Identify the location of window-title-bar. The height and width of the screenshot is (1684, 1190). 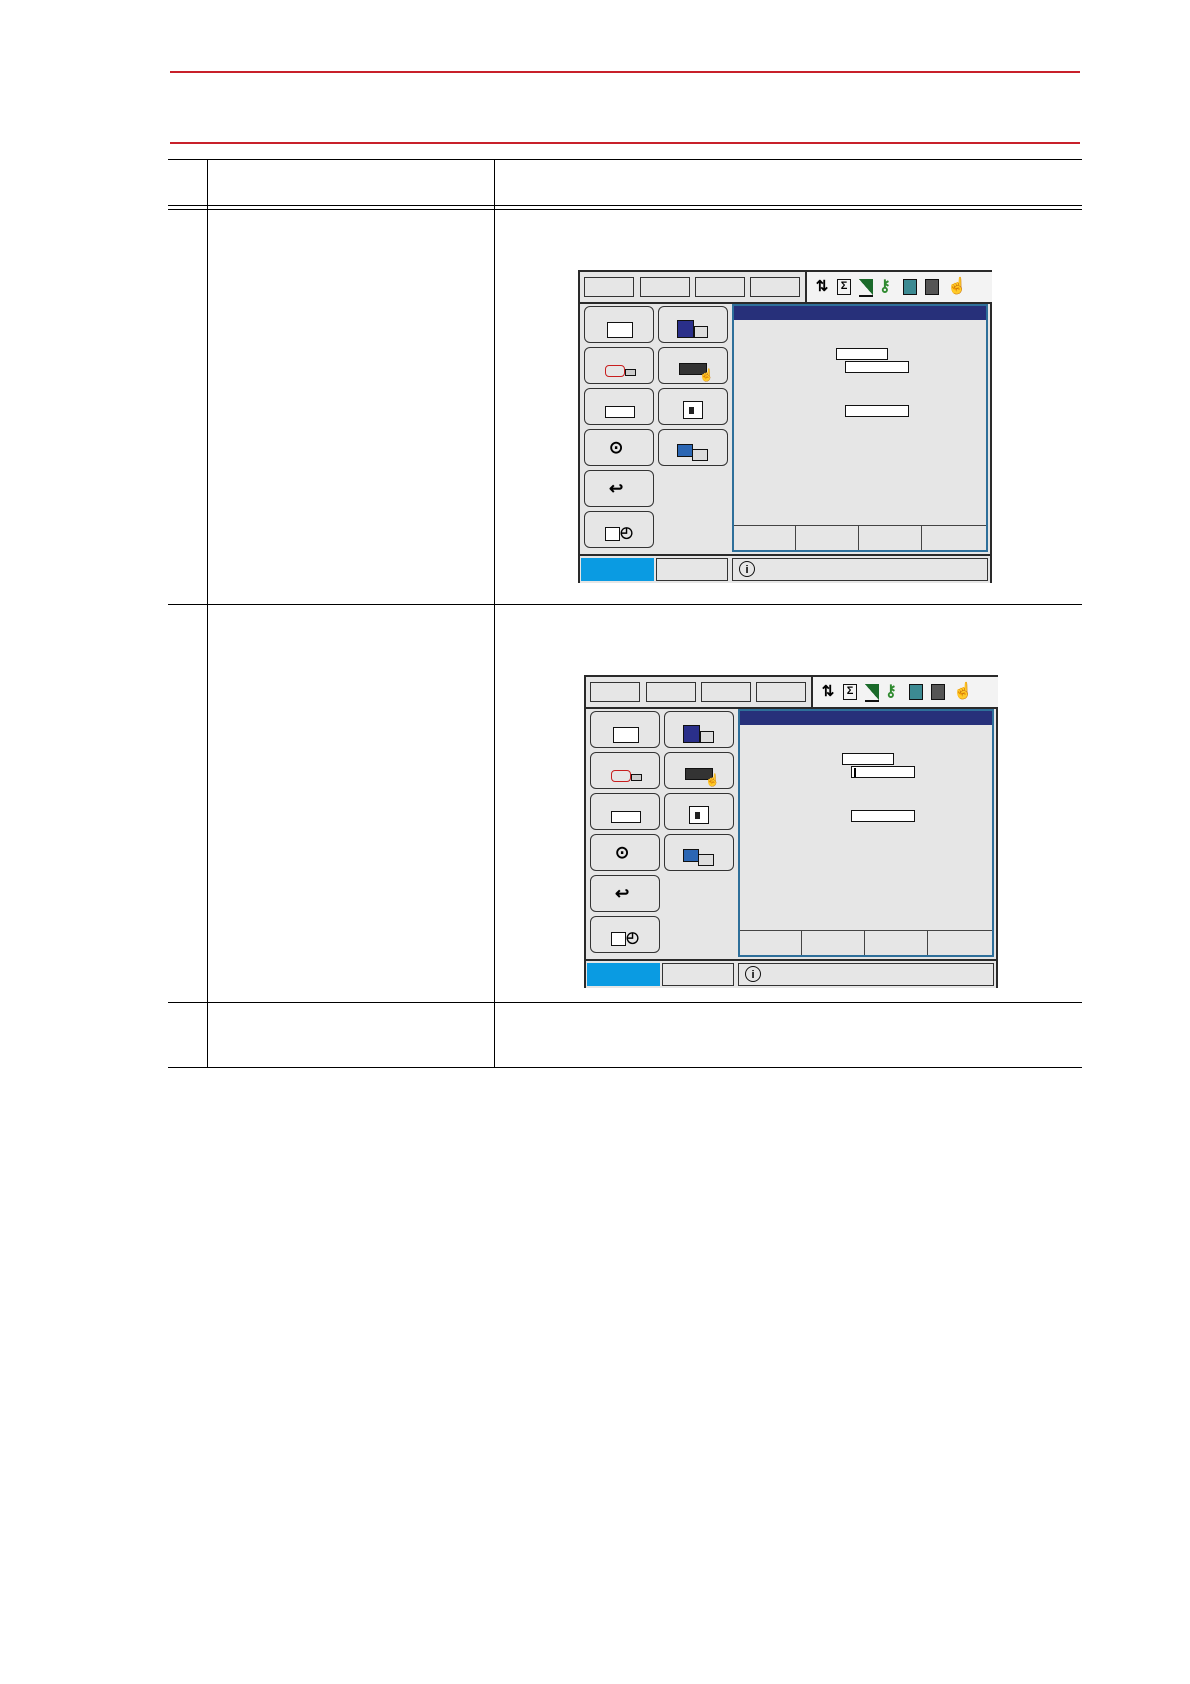
(860, 313).